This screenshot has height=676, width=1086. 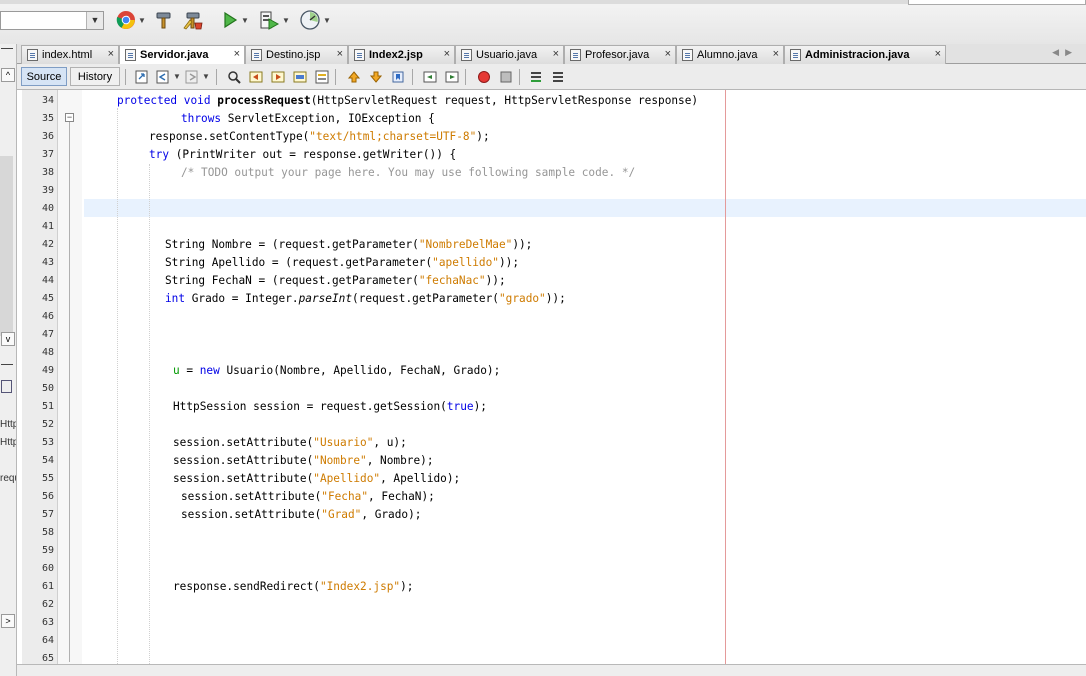 What do you see at coordinates (192, 77) in the screenshot?
I see `forward-icon` at bounding box center [192, 77].